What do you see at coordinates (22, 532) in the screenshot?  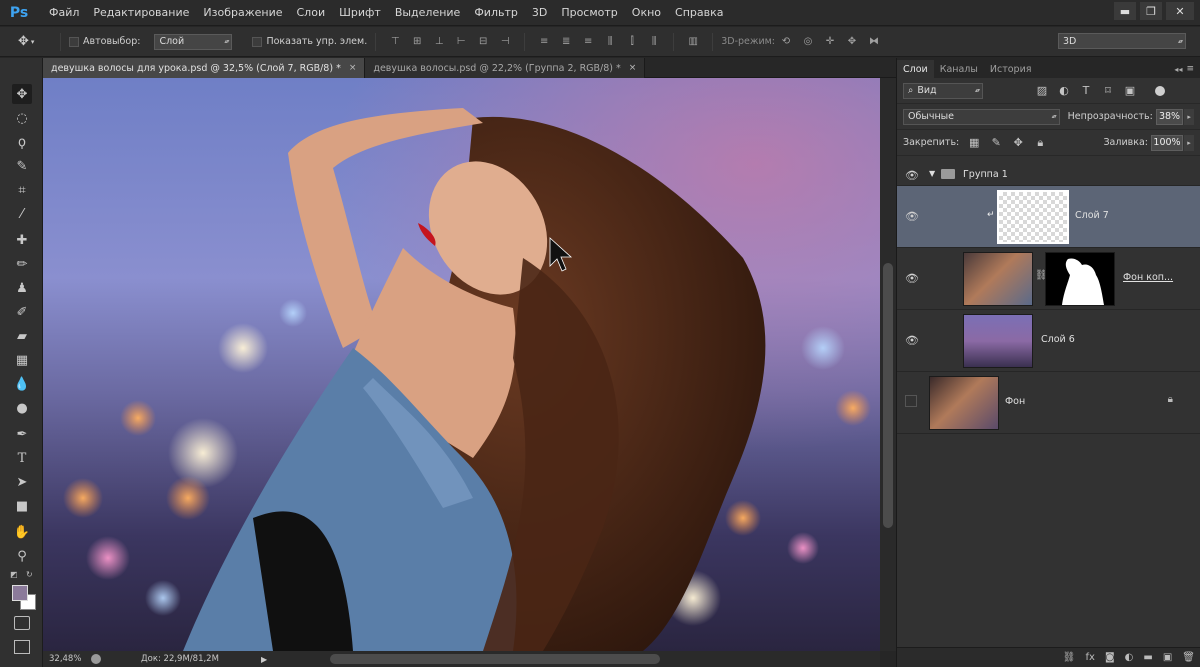 I see `hand-tool: ✋` at bounding box center [22, 532].